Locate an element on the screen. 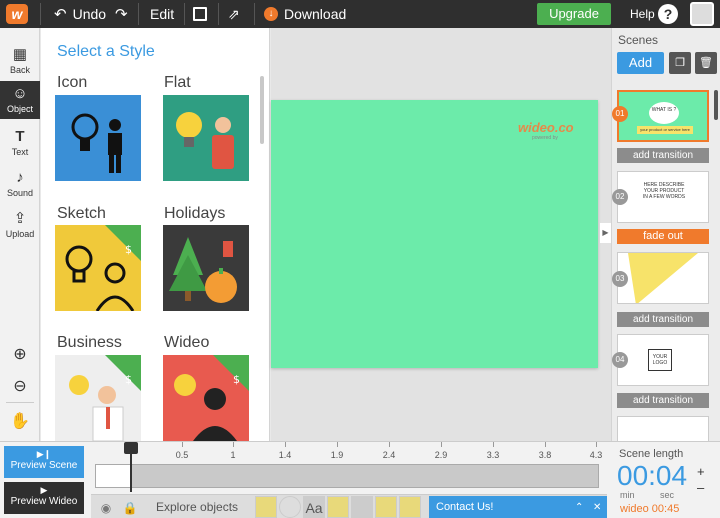 The height and width of the screenshot is (518, 720). lock-icon: 🔒 is located at coordinates (130, 508).